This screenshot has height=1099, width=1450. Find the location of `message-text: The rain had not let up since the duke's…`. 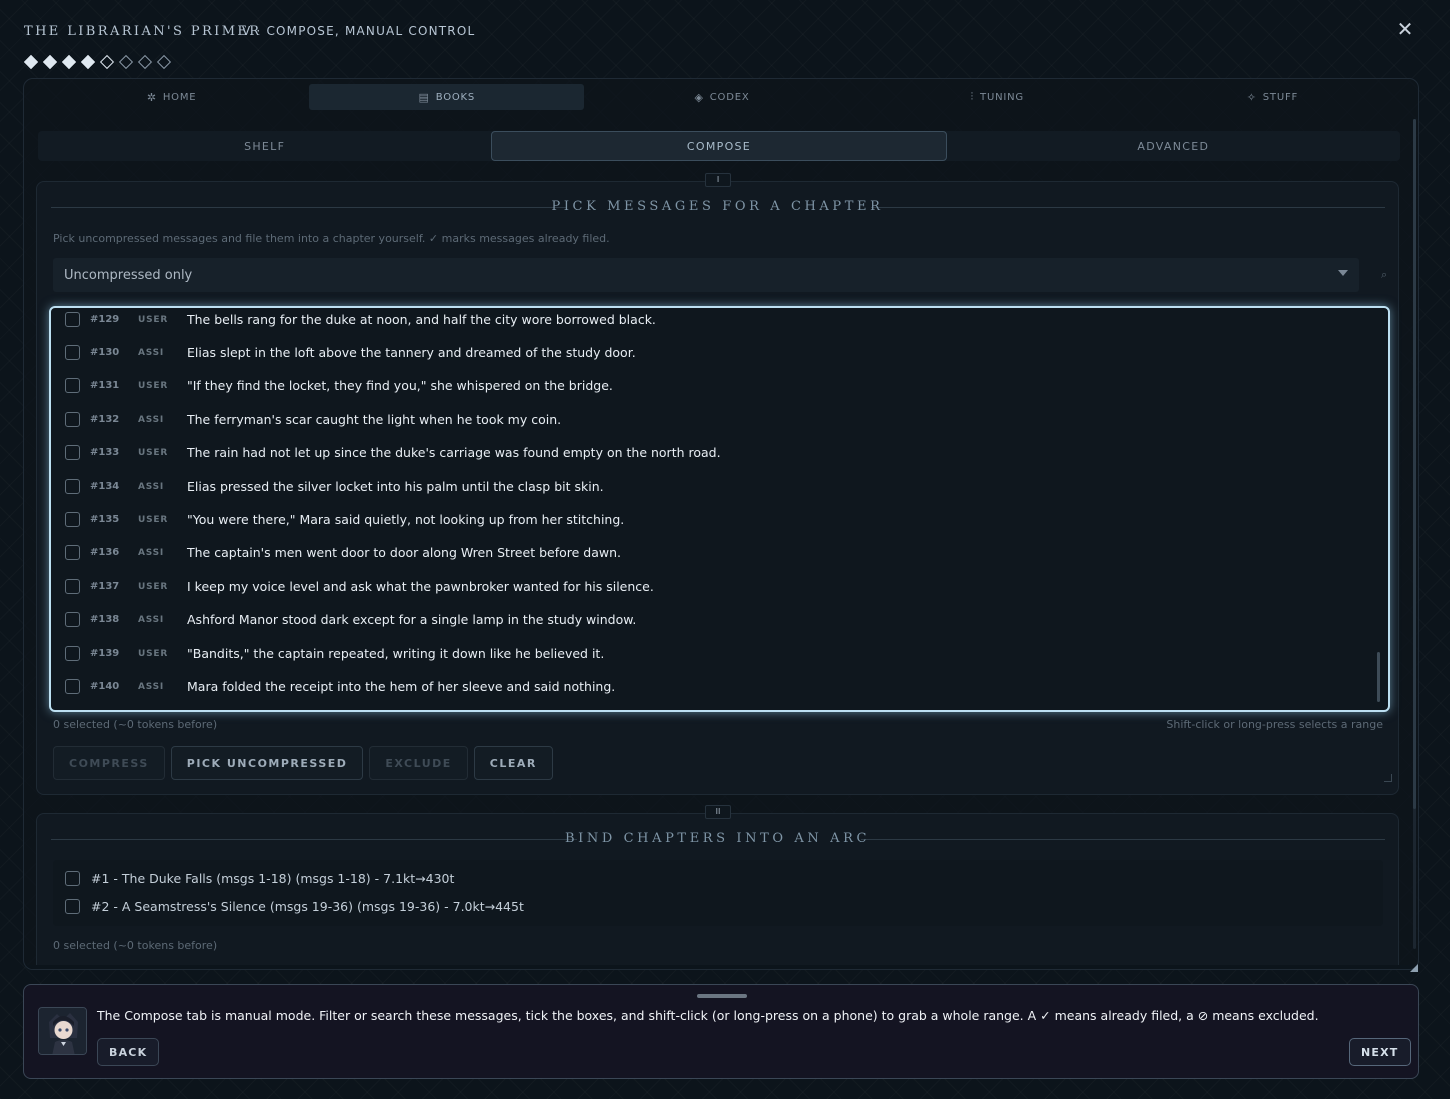

message-text: The rain had not let up since the duke's… is located at coordinates (454, 452).